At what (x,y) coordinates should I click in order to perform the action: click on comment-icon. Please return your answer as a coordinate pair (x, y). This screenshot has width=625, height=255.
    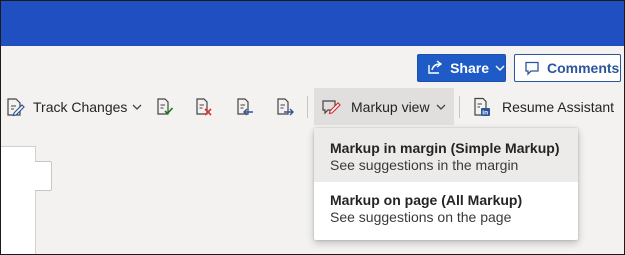
    Looking at the image, I should click on (532, 68).